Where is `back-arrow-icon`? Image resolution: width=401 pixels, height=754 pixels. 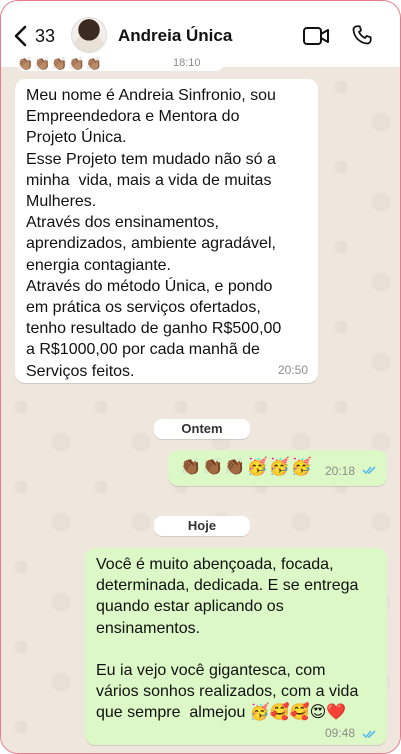 back-arrow-icon is located at coordinates (22, 36).